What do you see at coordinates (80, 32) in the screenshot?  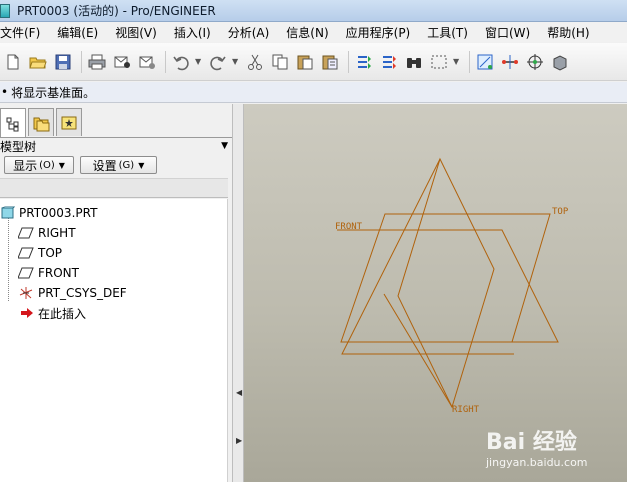 I see `menu-edit: 编辑(E)` at bounding box center [80, 32].